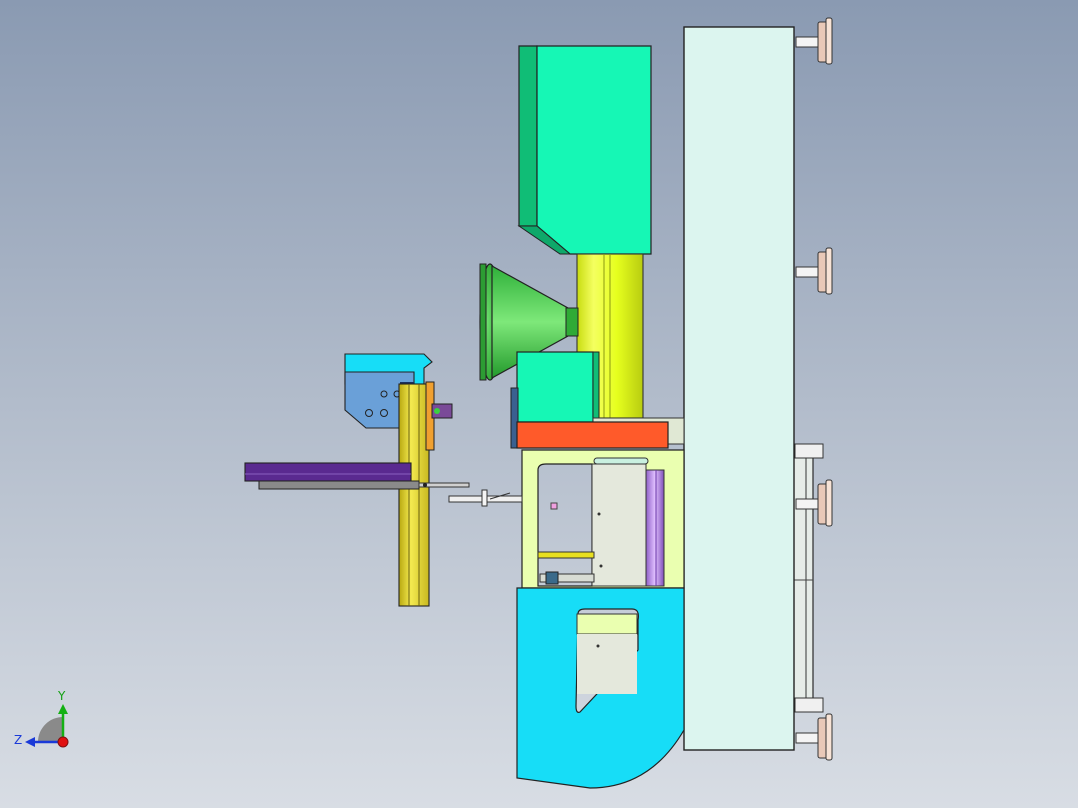 This screenshot has height=808, width=1078. What do you see at coordinates (18, 740) in the screenshot?
I see `z-axis-label: Z` at bounding box center [18, 740].